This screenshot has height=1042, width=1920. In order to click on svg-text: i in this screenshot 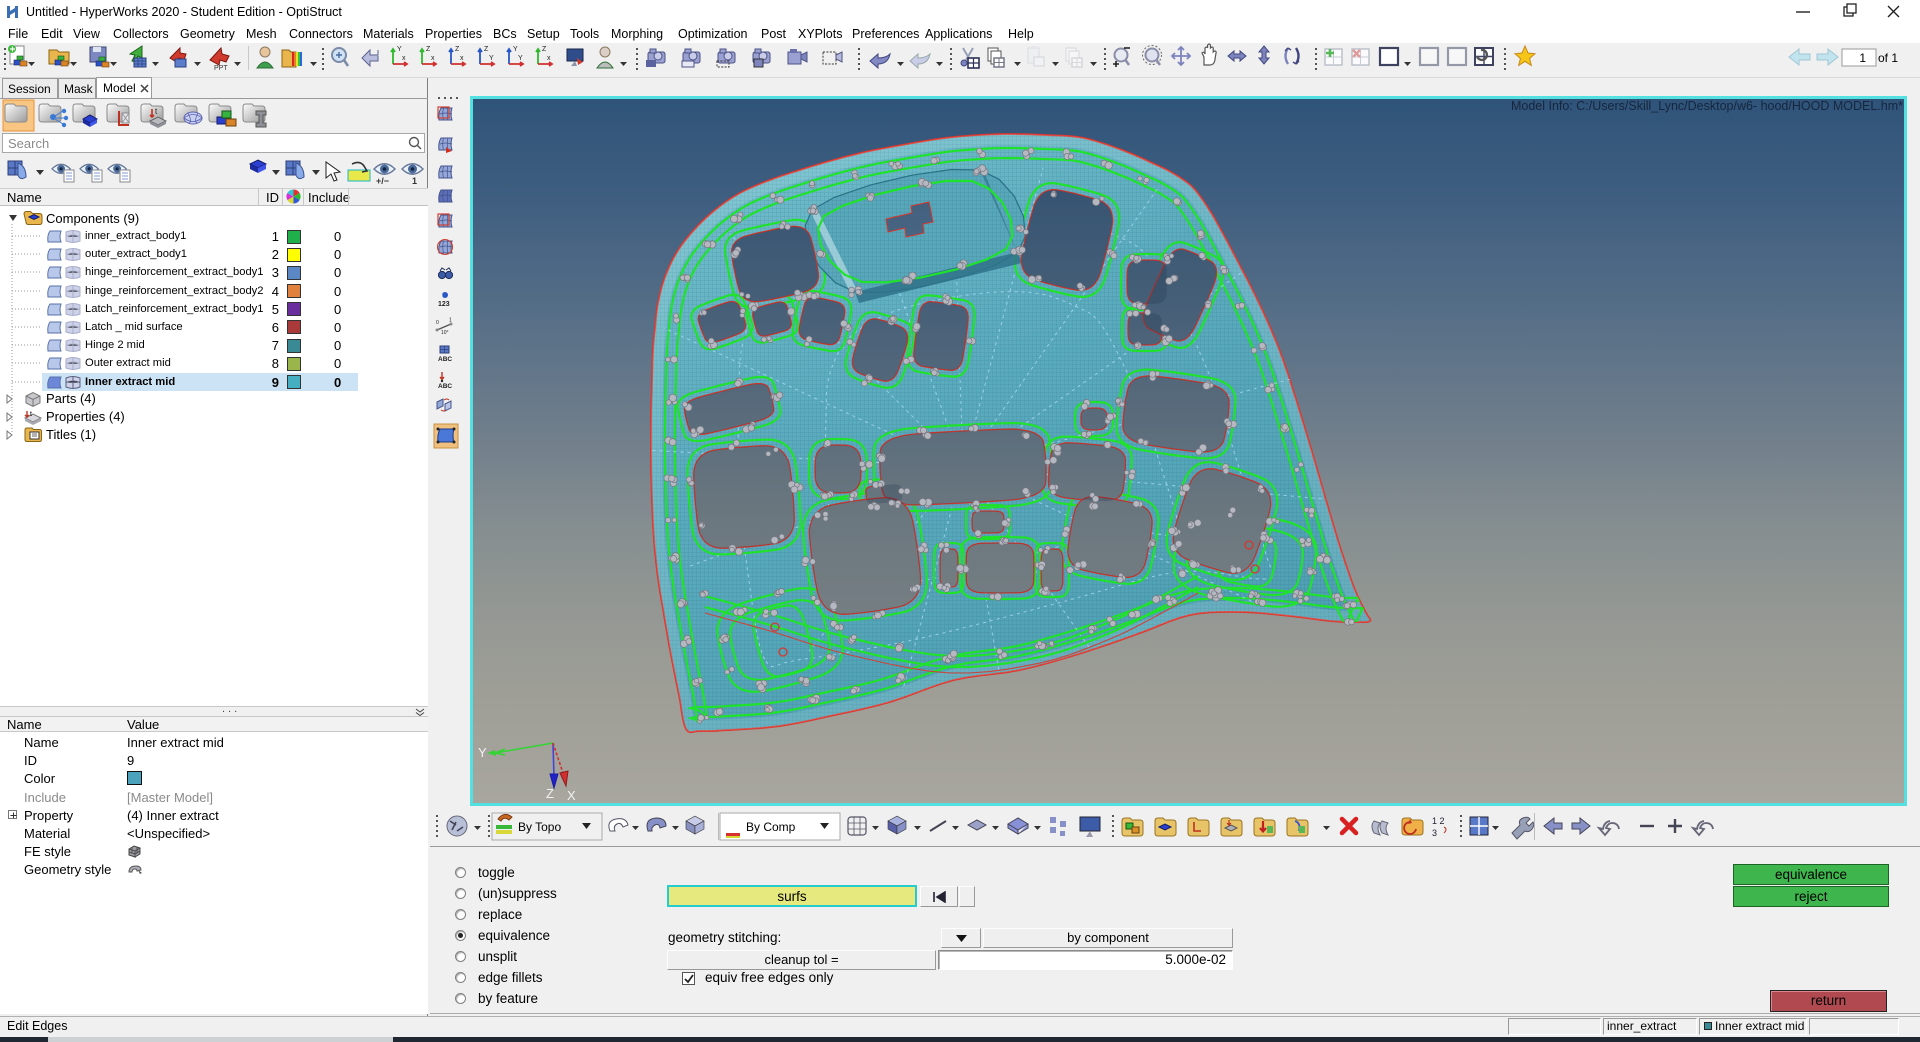, I will do `click(442, 296)`.